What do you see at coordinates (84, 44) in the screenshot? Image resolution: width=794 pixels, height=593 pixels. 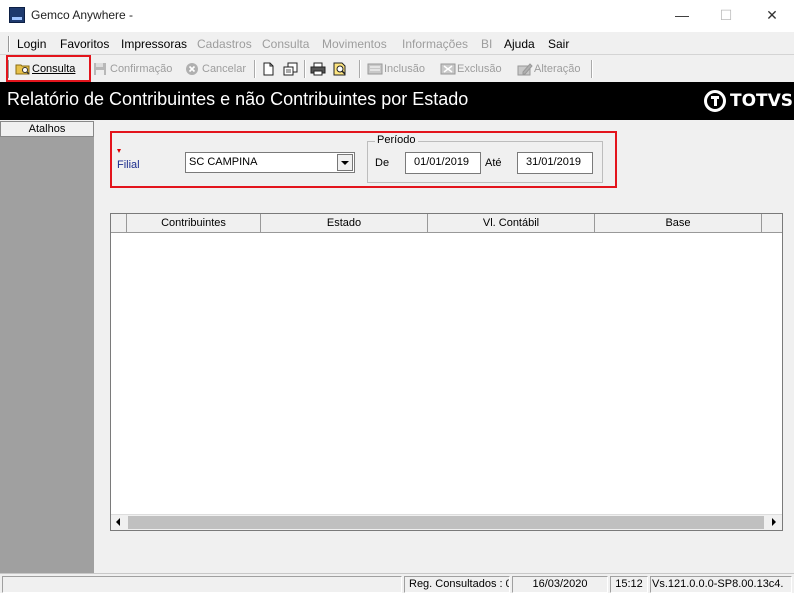 I see `menu-favoritos: Favoritos` at bounding box center [84, 44].